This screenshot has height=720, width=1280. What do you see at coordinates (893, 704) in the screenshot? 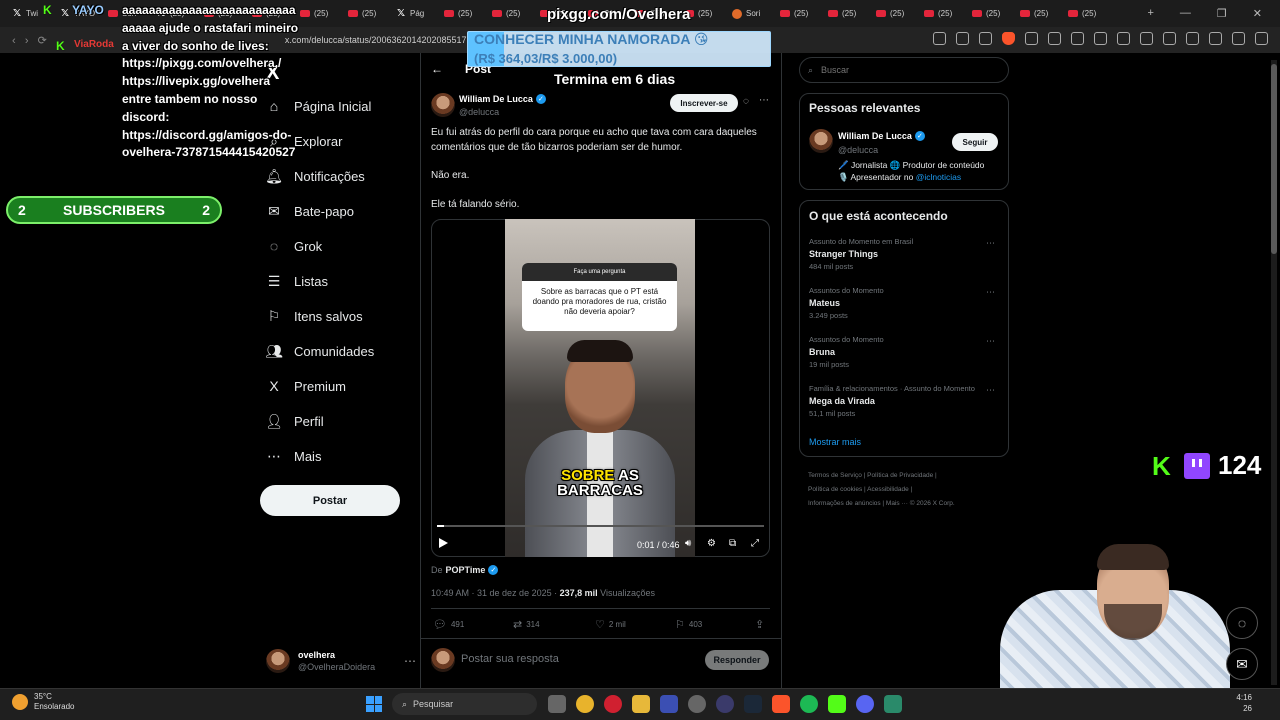
I see `notepad-icon` at bounding box center [893, 704].